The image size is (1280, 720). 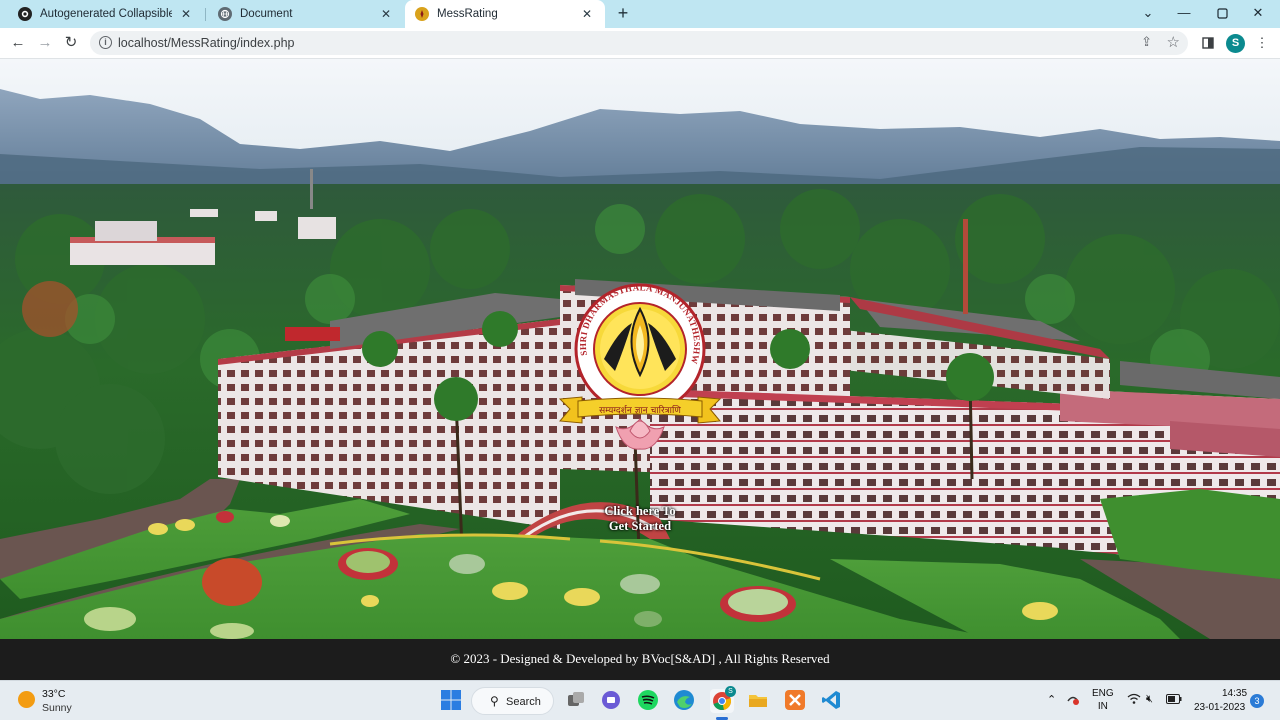 I want to click on notification-badge: 3, so click(x=1257, y=701).